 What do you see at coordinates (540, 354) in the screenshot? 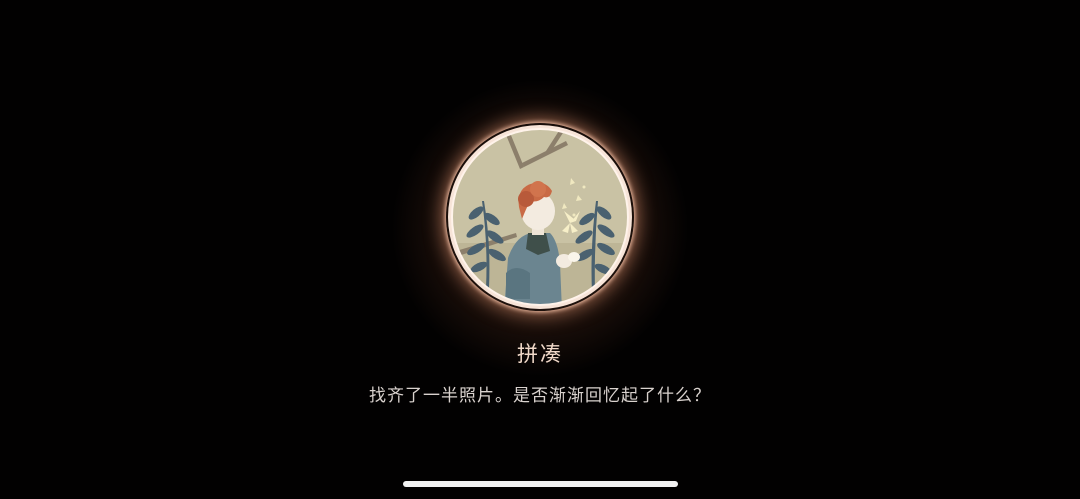
I see `achievement-title: 拼凑` at bounding box center [540, 354].